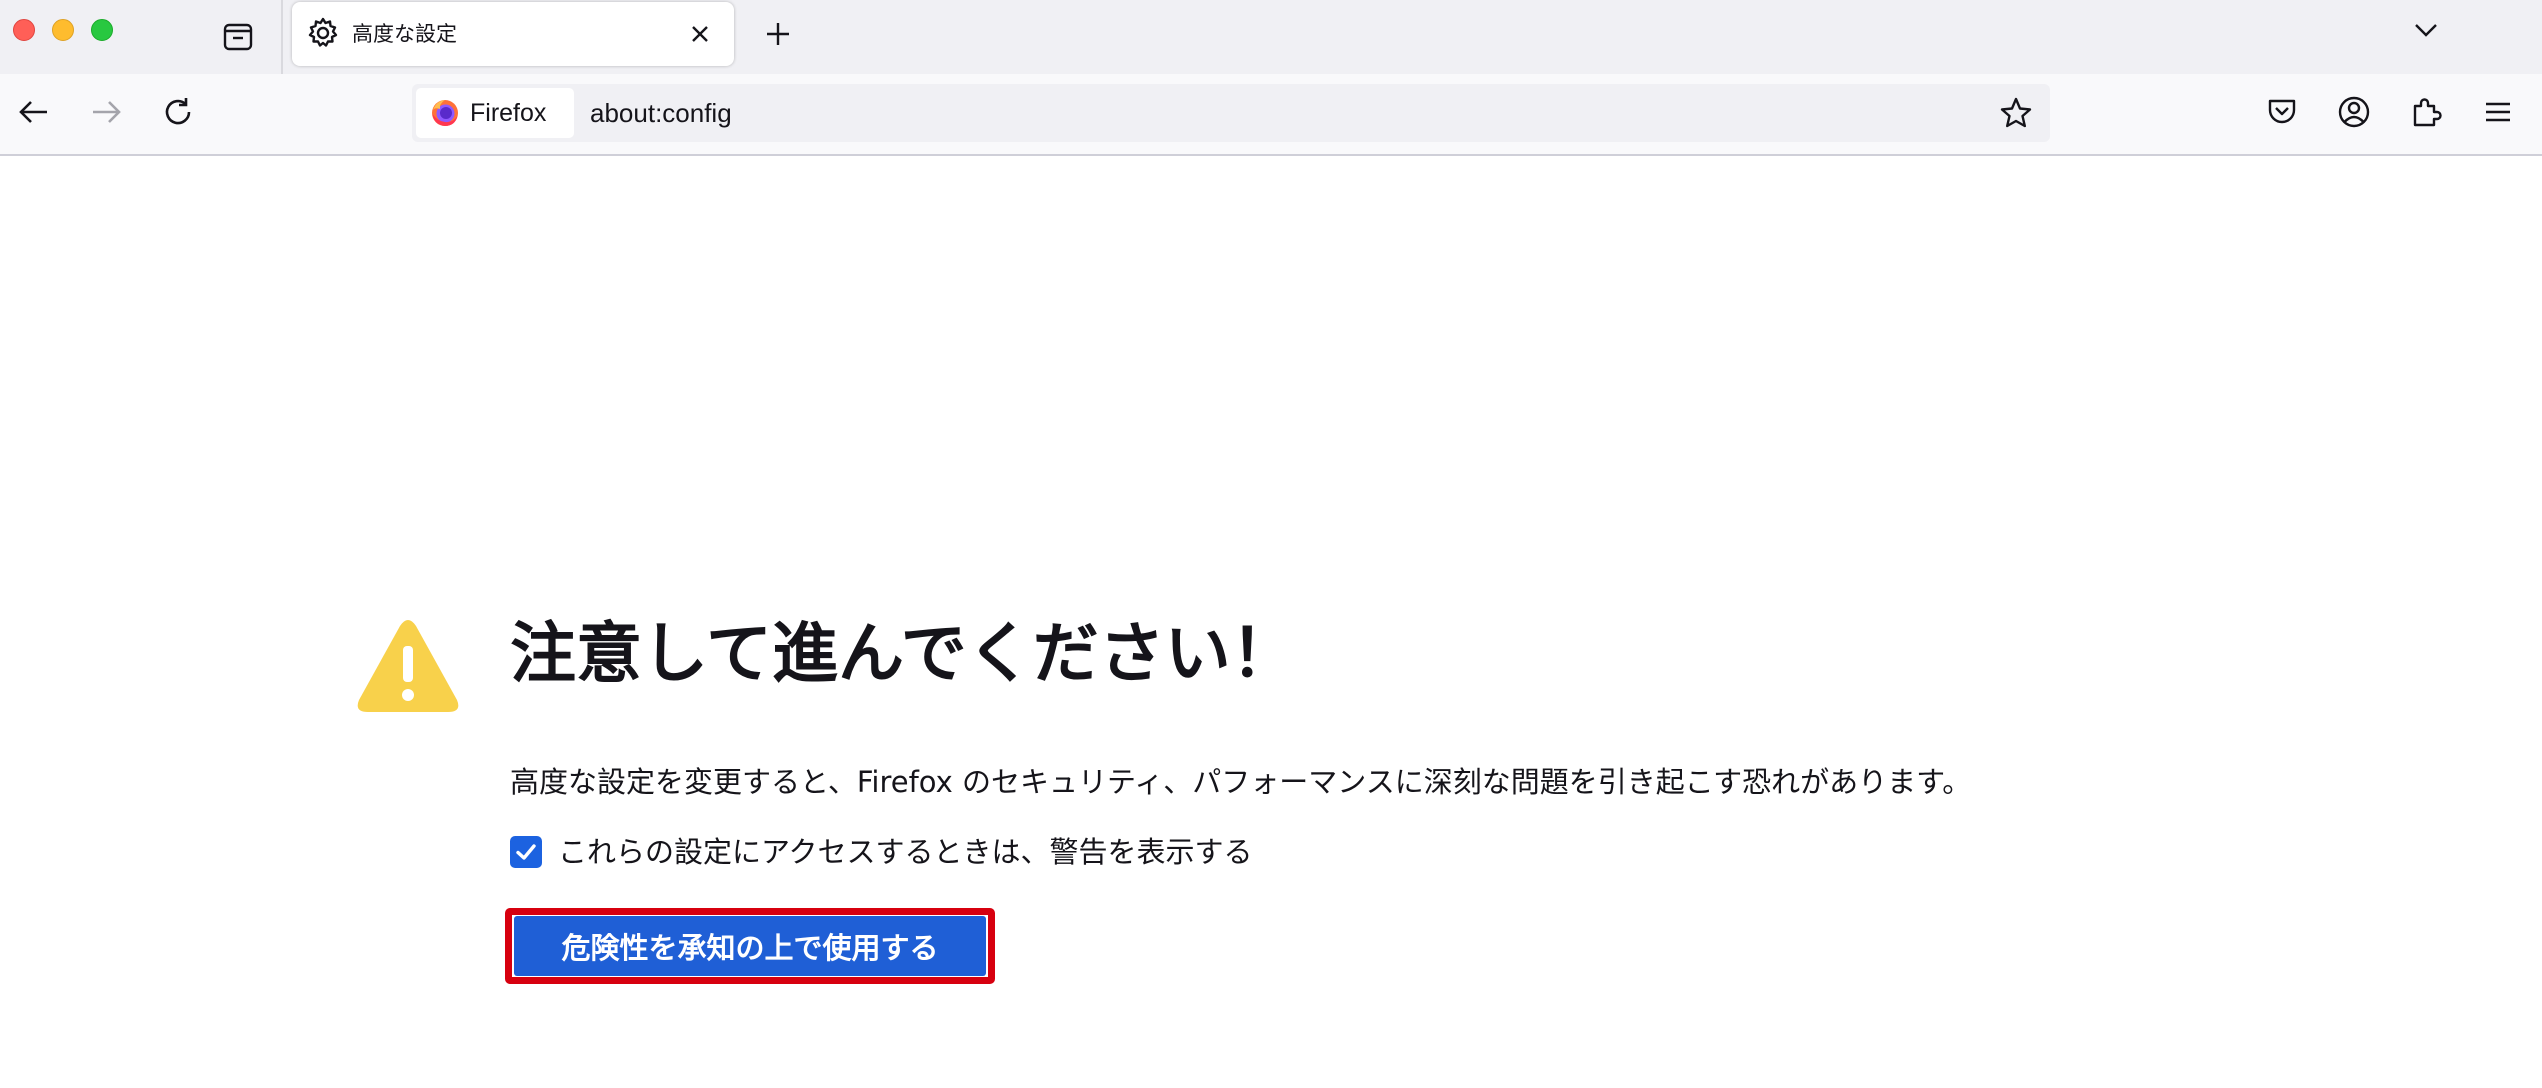 The image size is (2542, 1088). I want to click on plus-icon, so click(778, 34).